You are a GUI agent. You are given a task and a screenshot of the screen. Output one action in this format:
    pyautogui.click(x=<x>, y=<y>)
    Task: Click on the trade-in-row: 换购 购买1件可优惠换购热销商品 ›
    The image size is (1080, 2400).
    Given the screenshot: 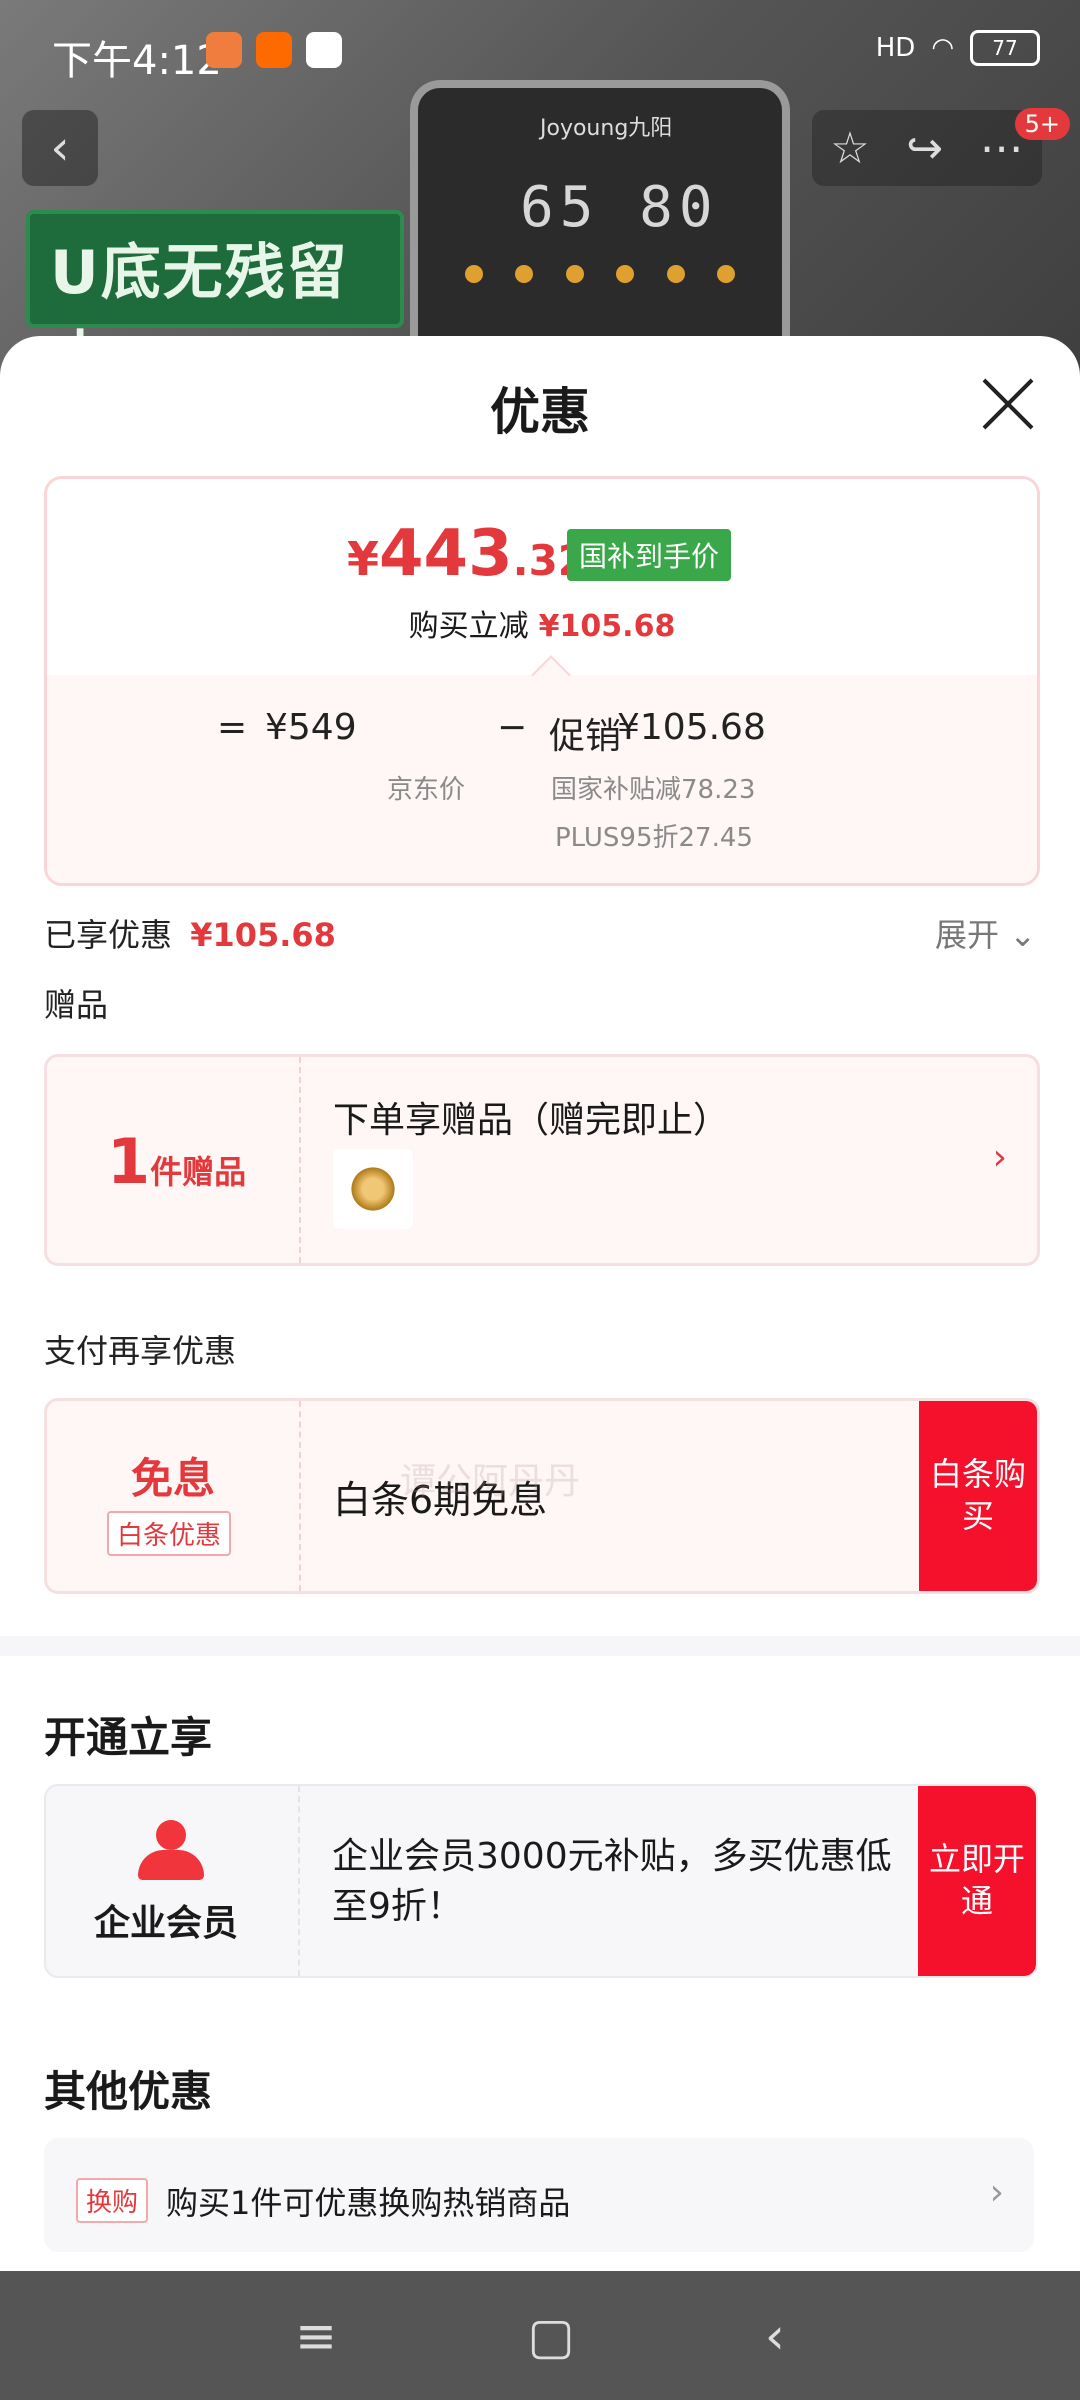 What is the action you would take?
    pyautogui.click(x=539, y=2195)
    